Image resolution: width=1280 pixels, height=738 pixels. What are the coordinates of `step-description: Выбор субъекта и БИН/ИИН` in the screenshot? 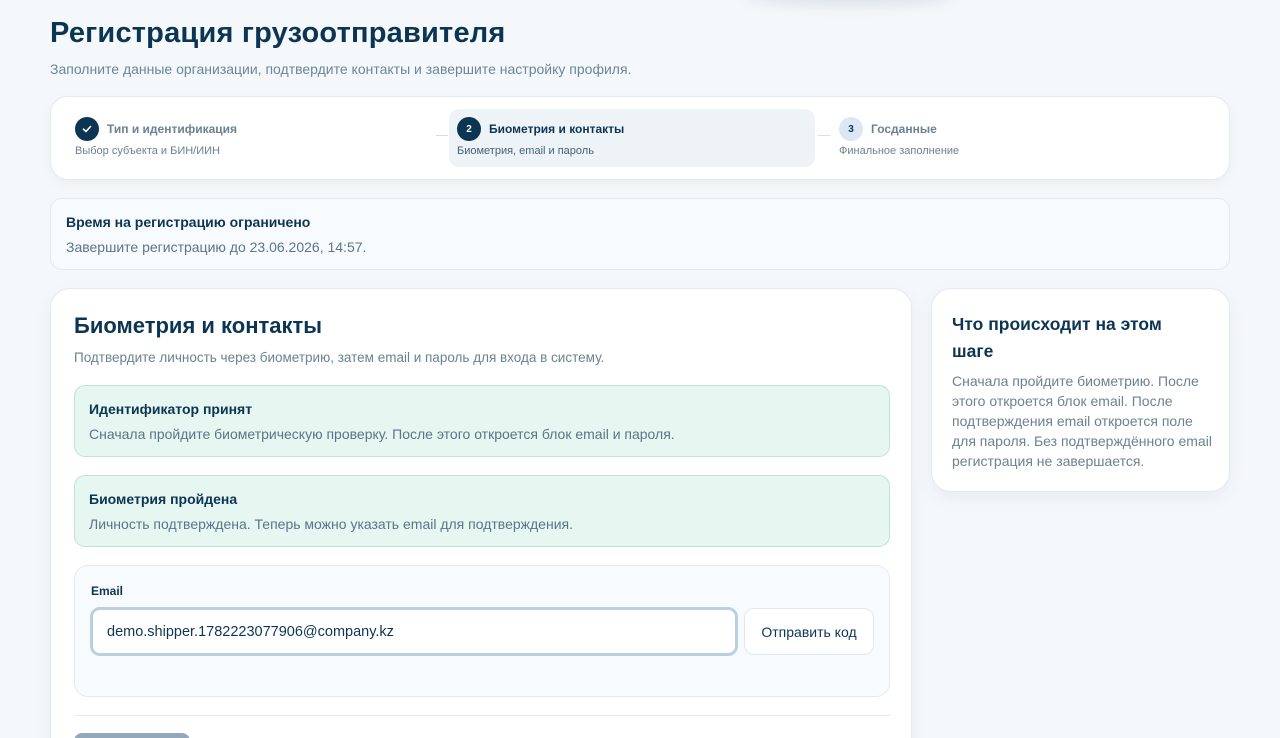 It's located at (147, 151).